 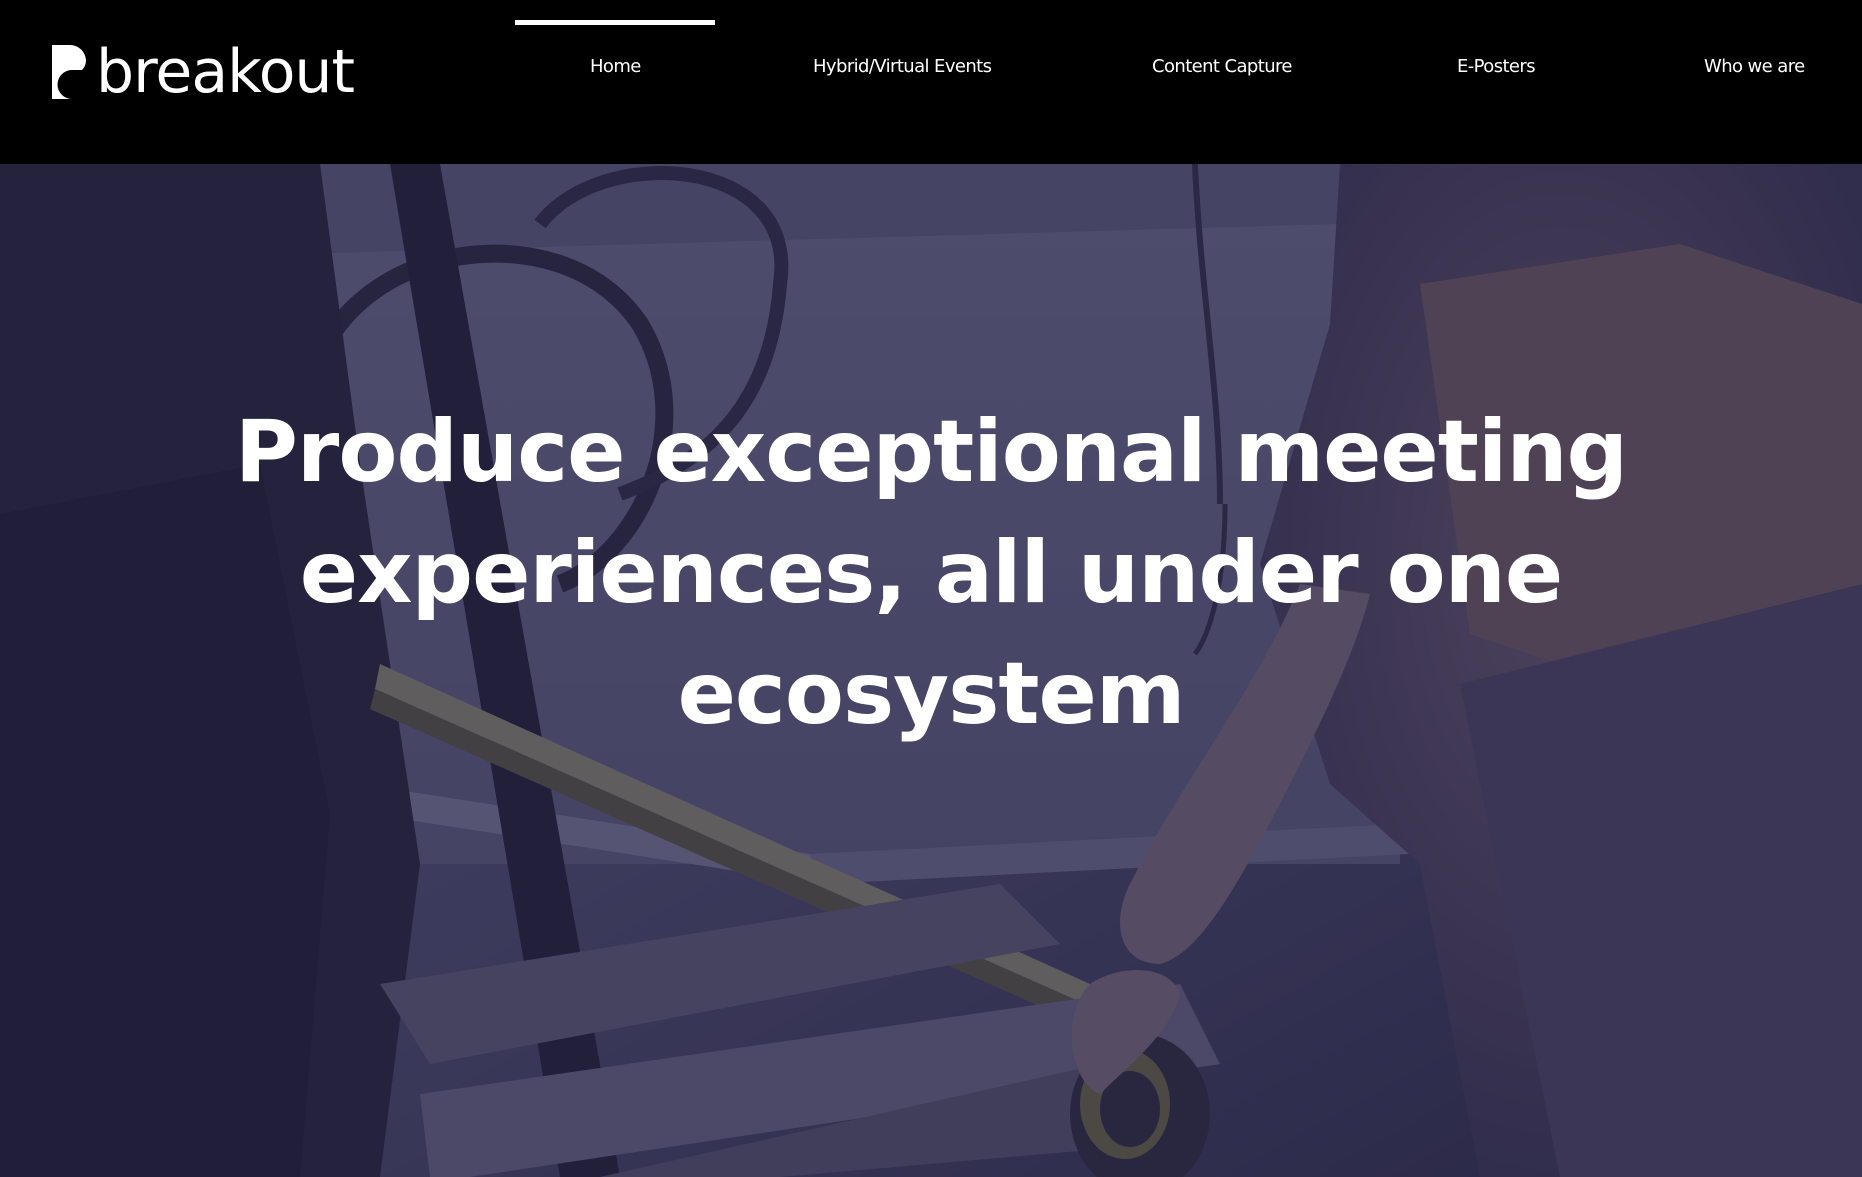 I want to click on nav-content-capture: Content Capture, so click(x=1222, y=67).